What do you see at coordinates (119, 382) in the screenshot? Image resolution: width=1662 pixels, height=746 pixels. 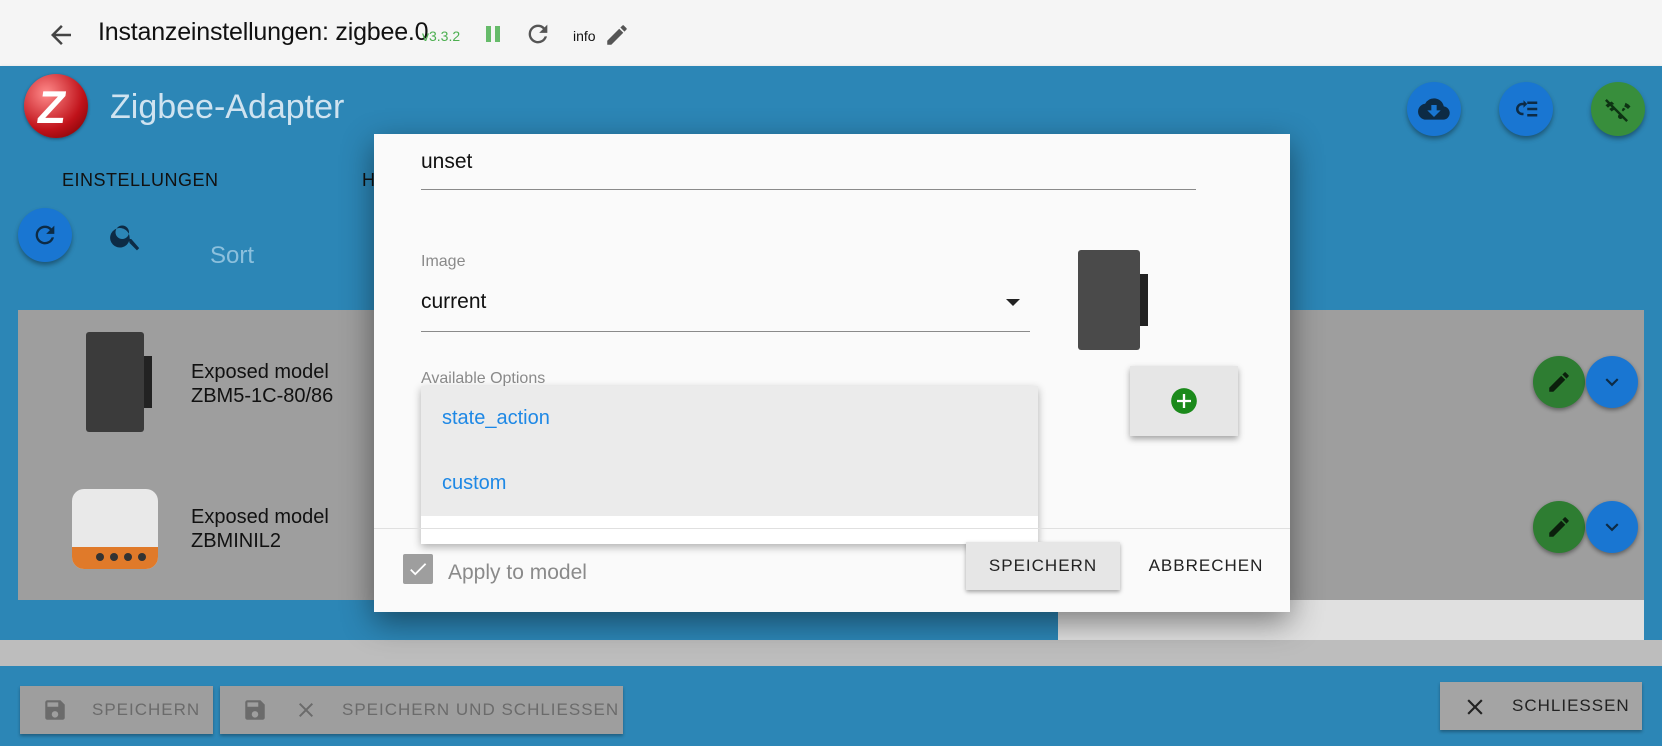 I see `wall-switch-image` at bounding box center [119, 382].